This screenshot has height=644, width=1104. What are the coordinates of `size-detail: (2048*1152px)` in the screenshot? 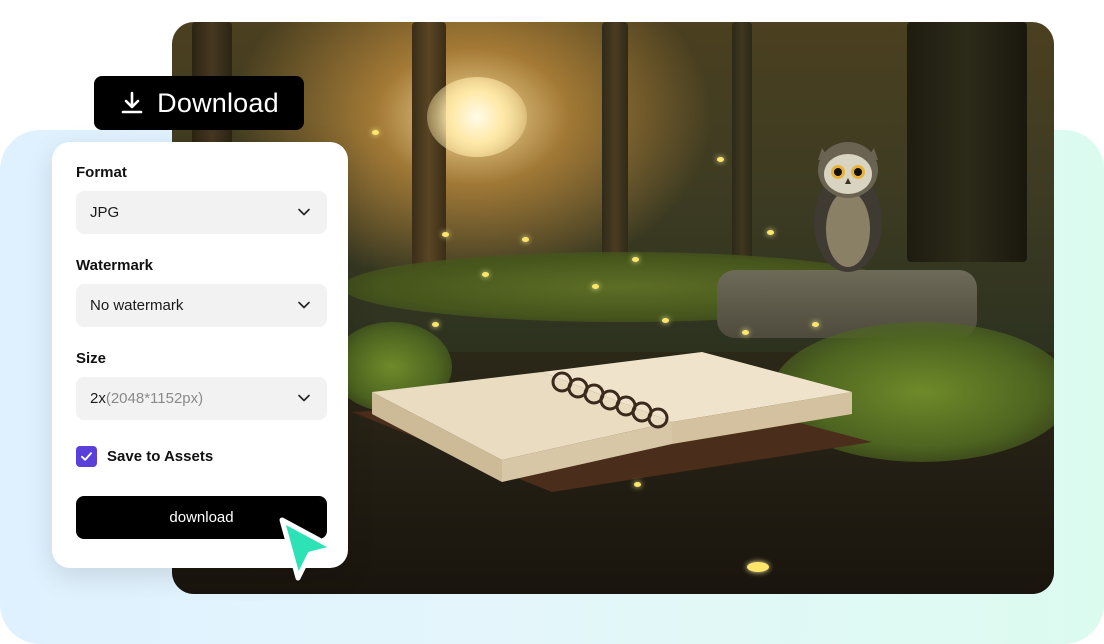 It's located at (154, 398).